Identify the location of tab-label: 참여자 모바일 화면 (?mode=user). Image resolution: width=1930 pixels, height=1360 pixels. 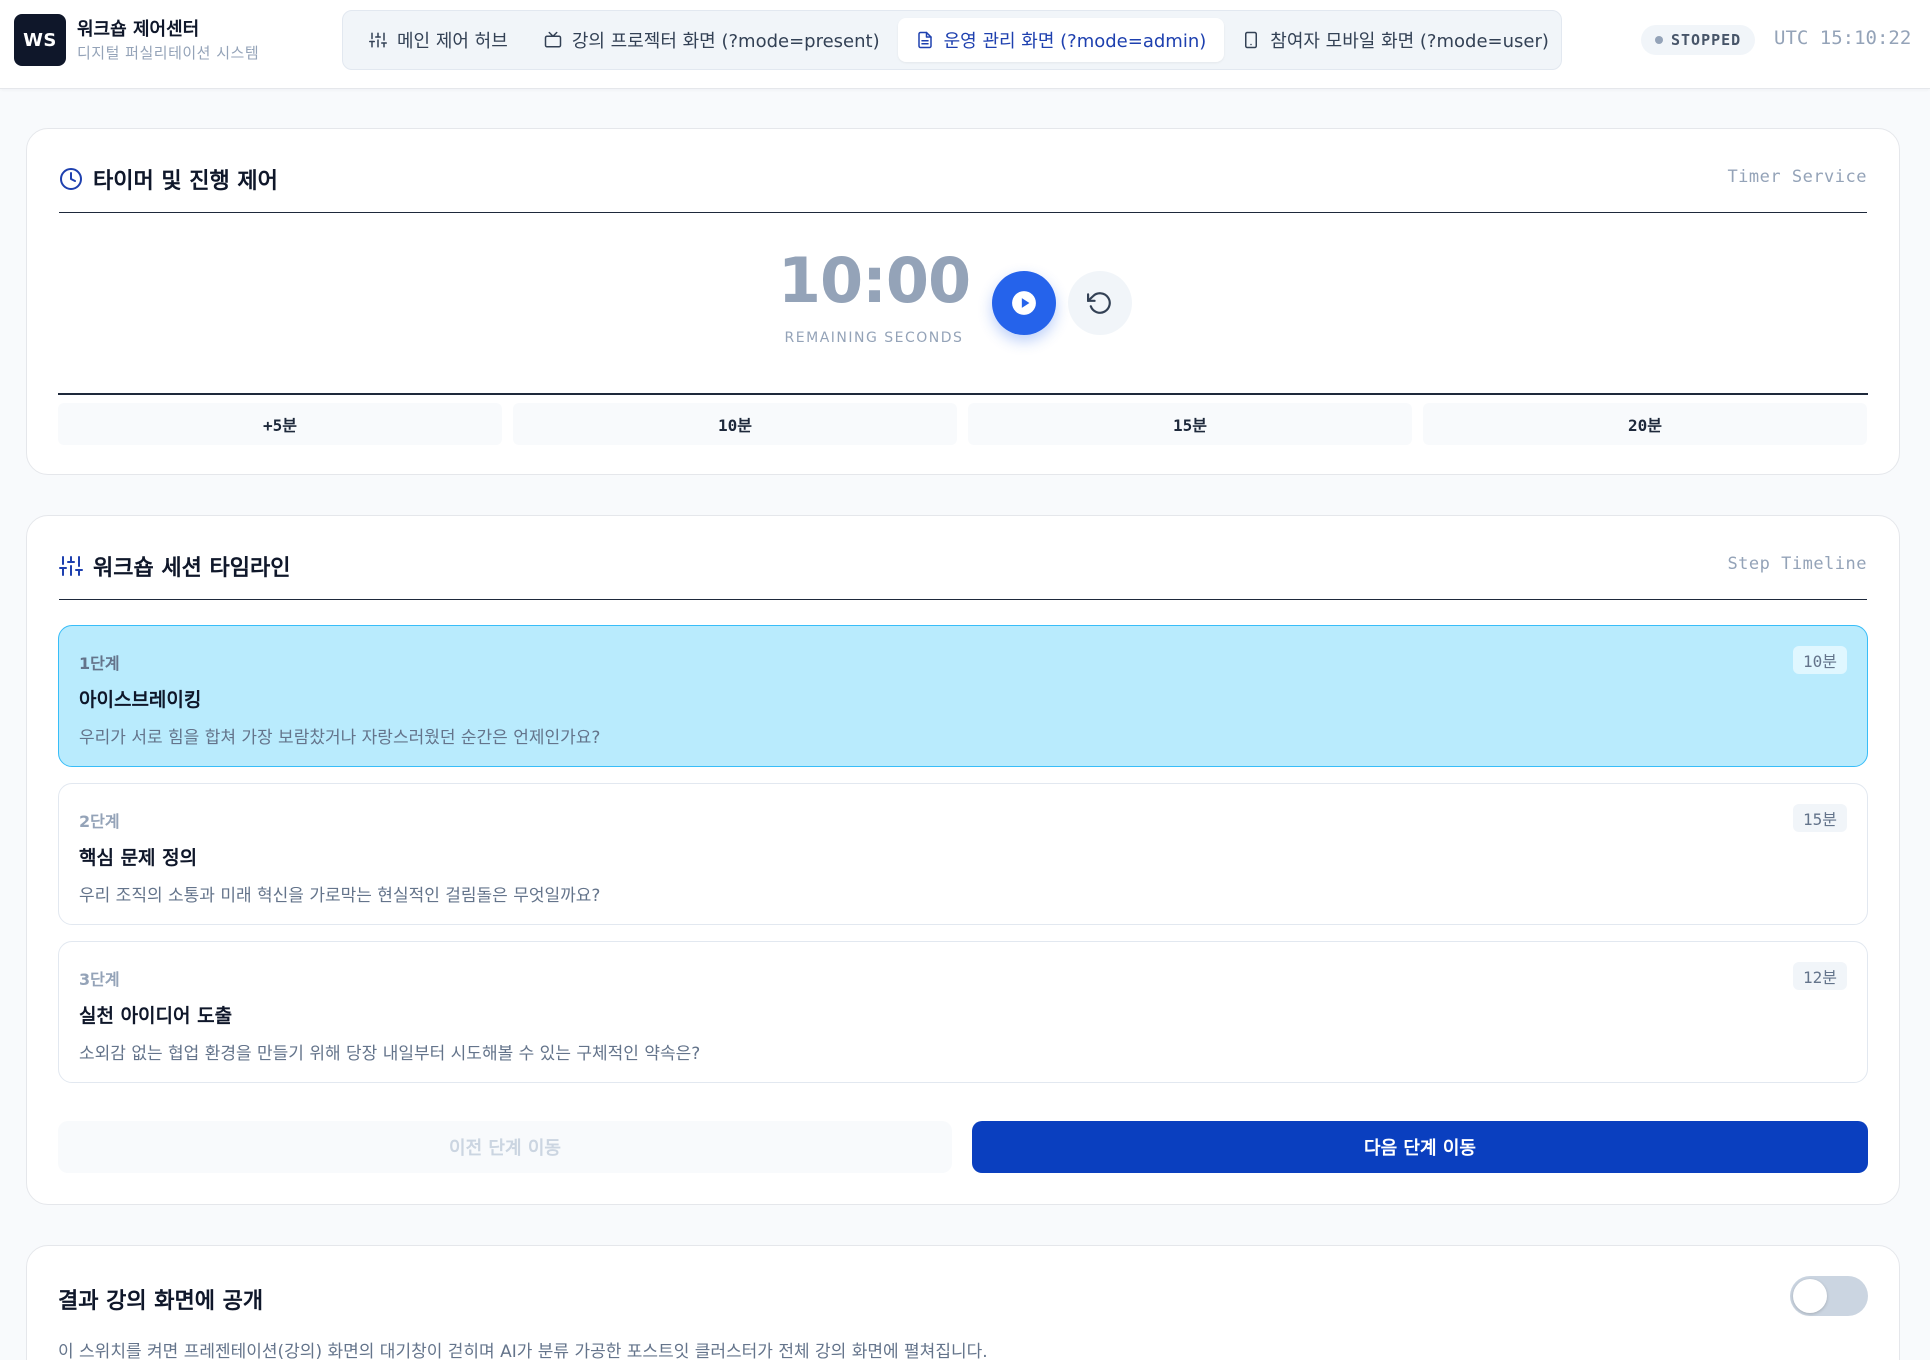
(1409, 41).